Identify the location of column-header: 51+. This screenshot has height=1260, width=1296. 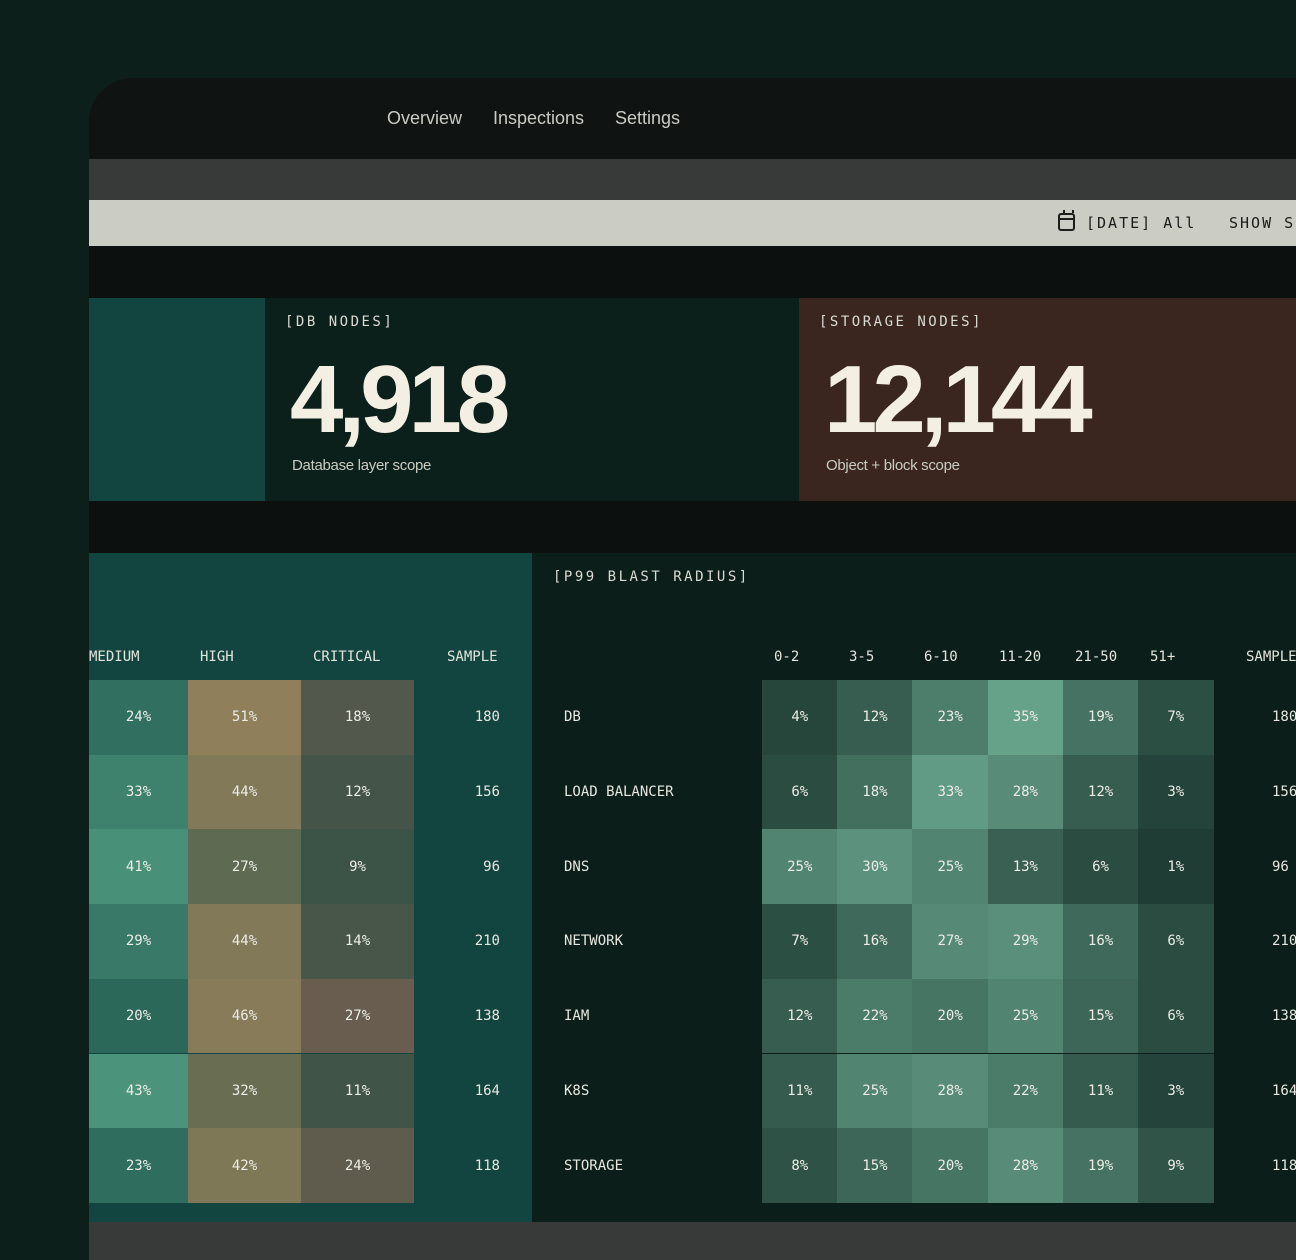
(1163, 657).